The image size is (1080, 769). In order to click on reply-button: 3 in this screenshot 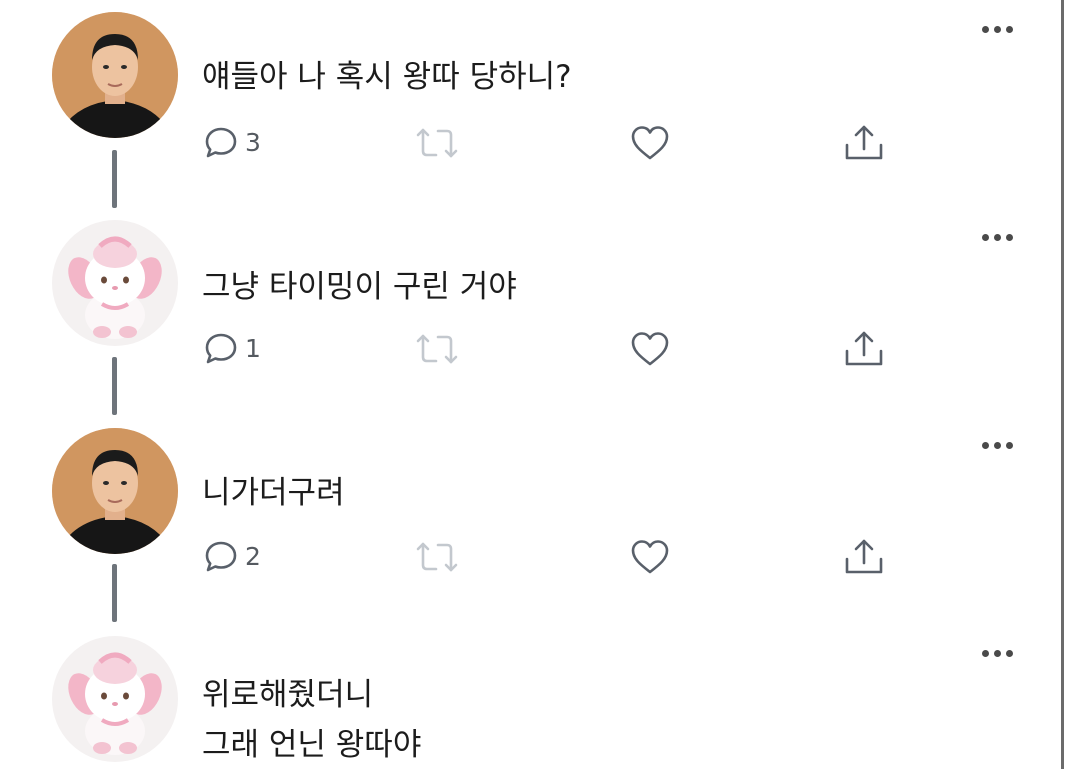, I will do `click(232, 142)`.